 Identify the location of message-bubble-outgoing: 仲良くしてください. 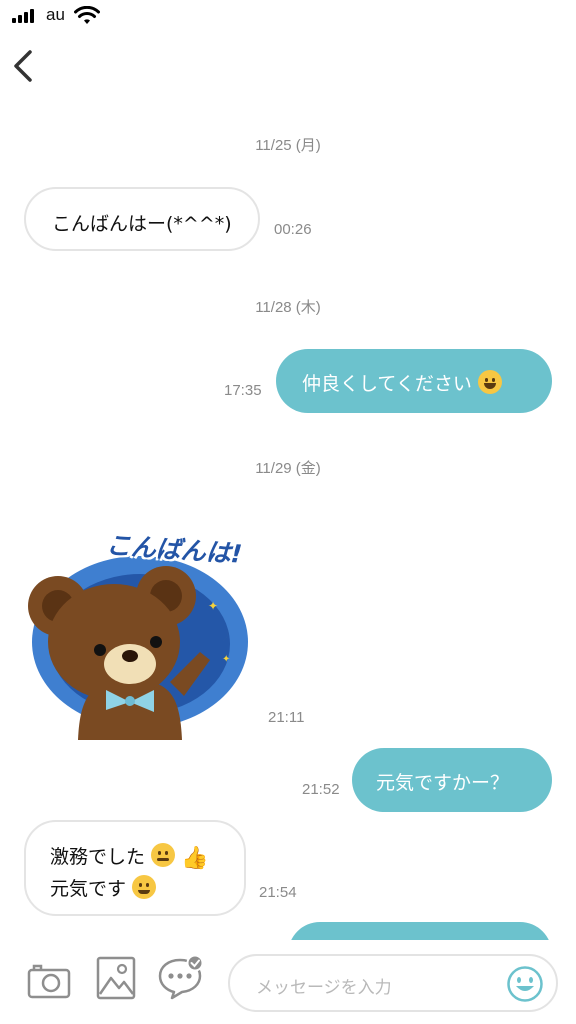
(414, 381).